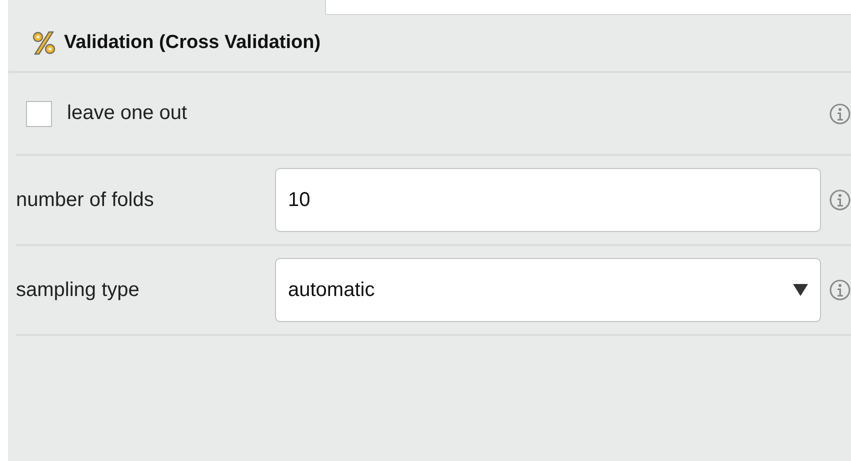  Describe the element at coordinates (127, 113) in the screenshot. I see `checkbox-label: leave one out` at that location.